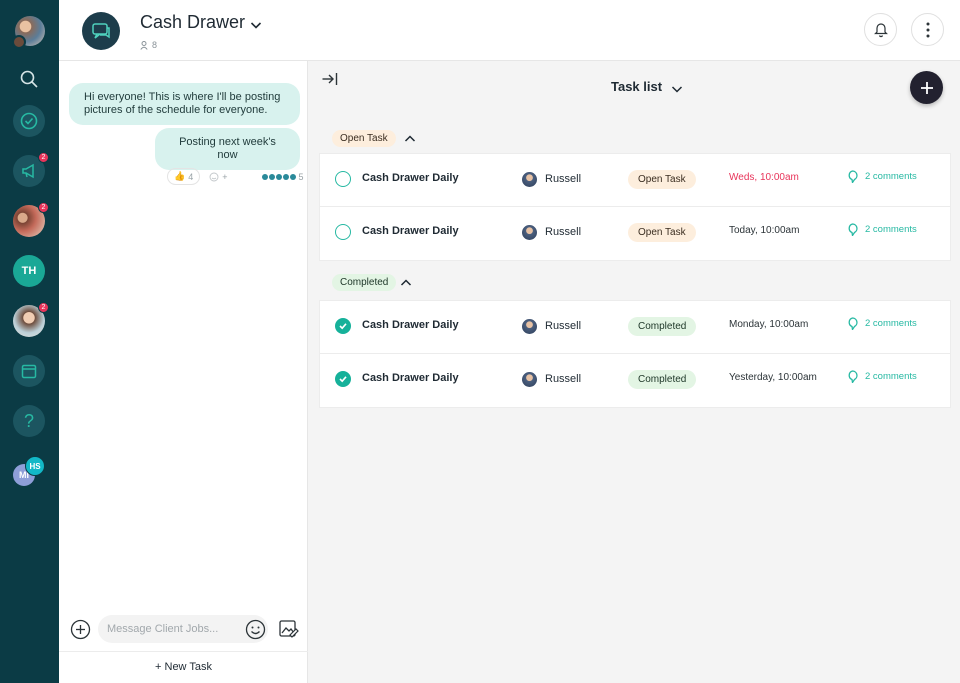 The height and width of the screenshot is (683, 960). I want to click on add-task-button, so click(926, 87).